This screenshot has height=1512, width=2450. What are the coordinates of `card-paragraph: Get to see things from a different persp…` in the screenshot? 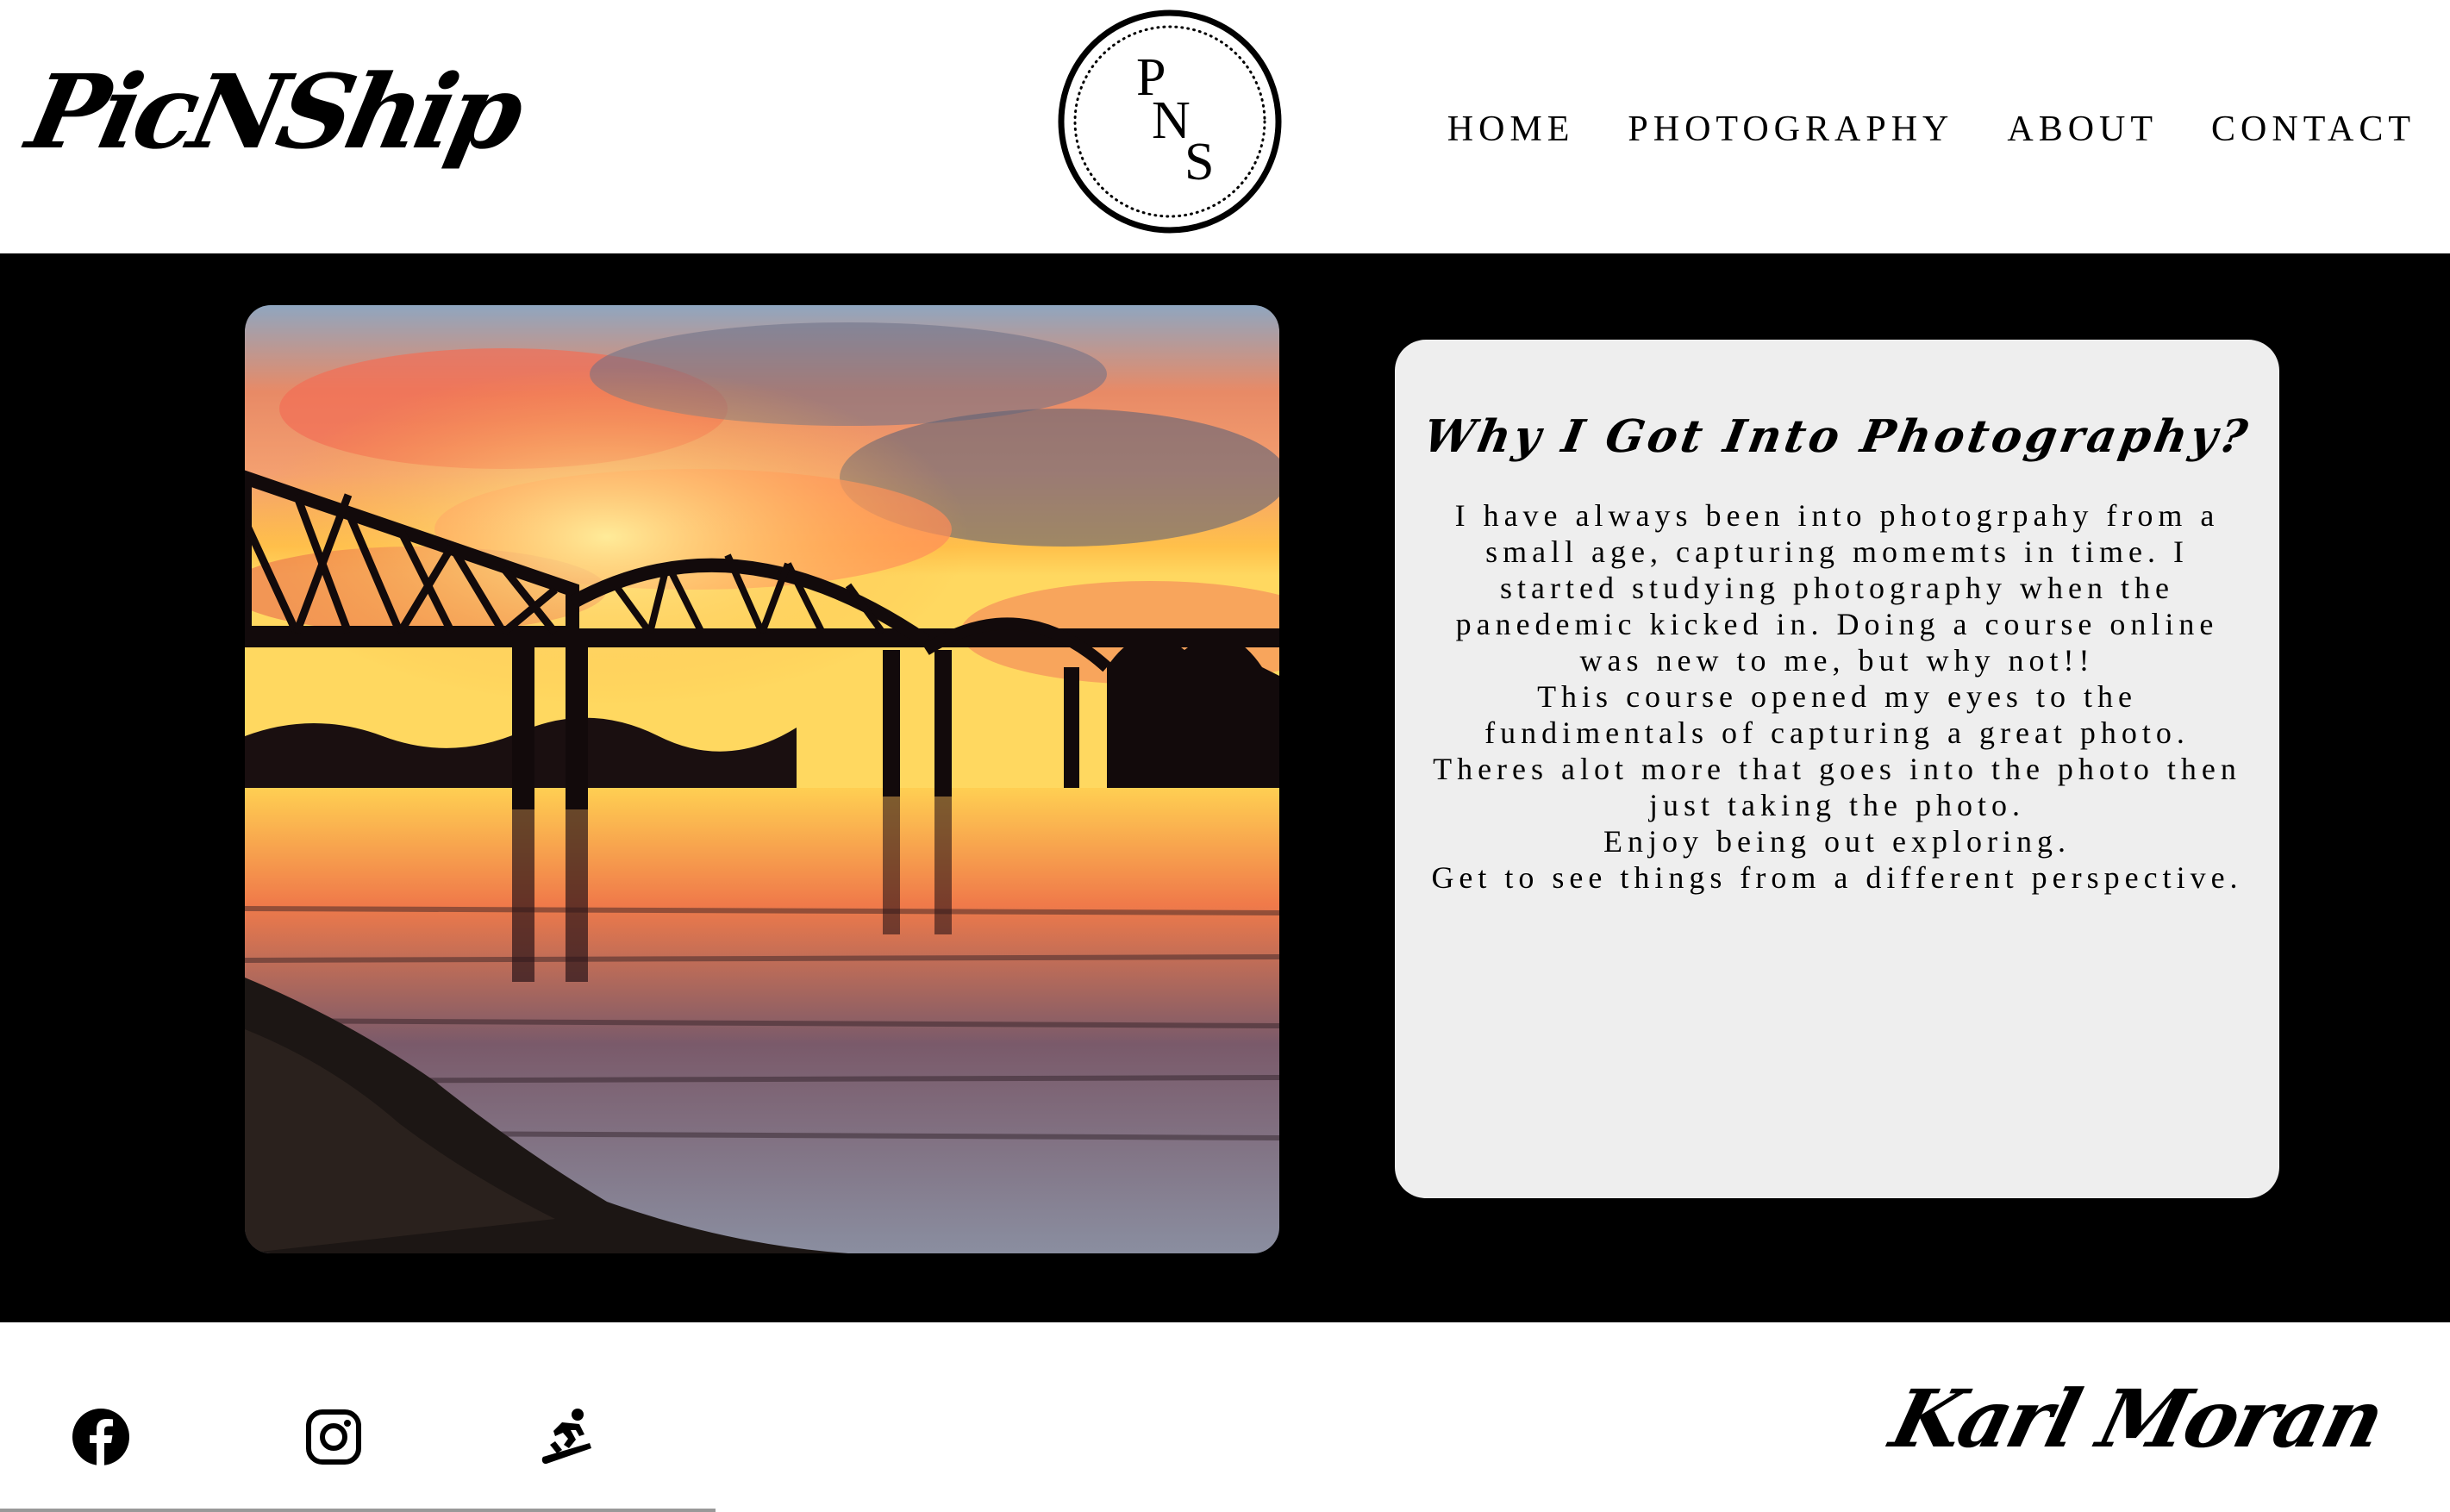 It's located at (1837, 877).